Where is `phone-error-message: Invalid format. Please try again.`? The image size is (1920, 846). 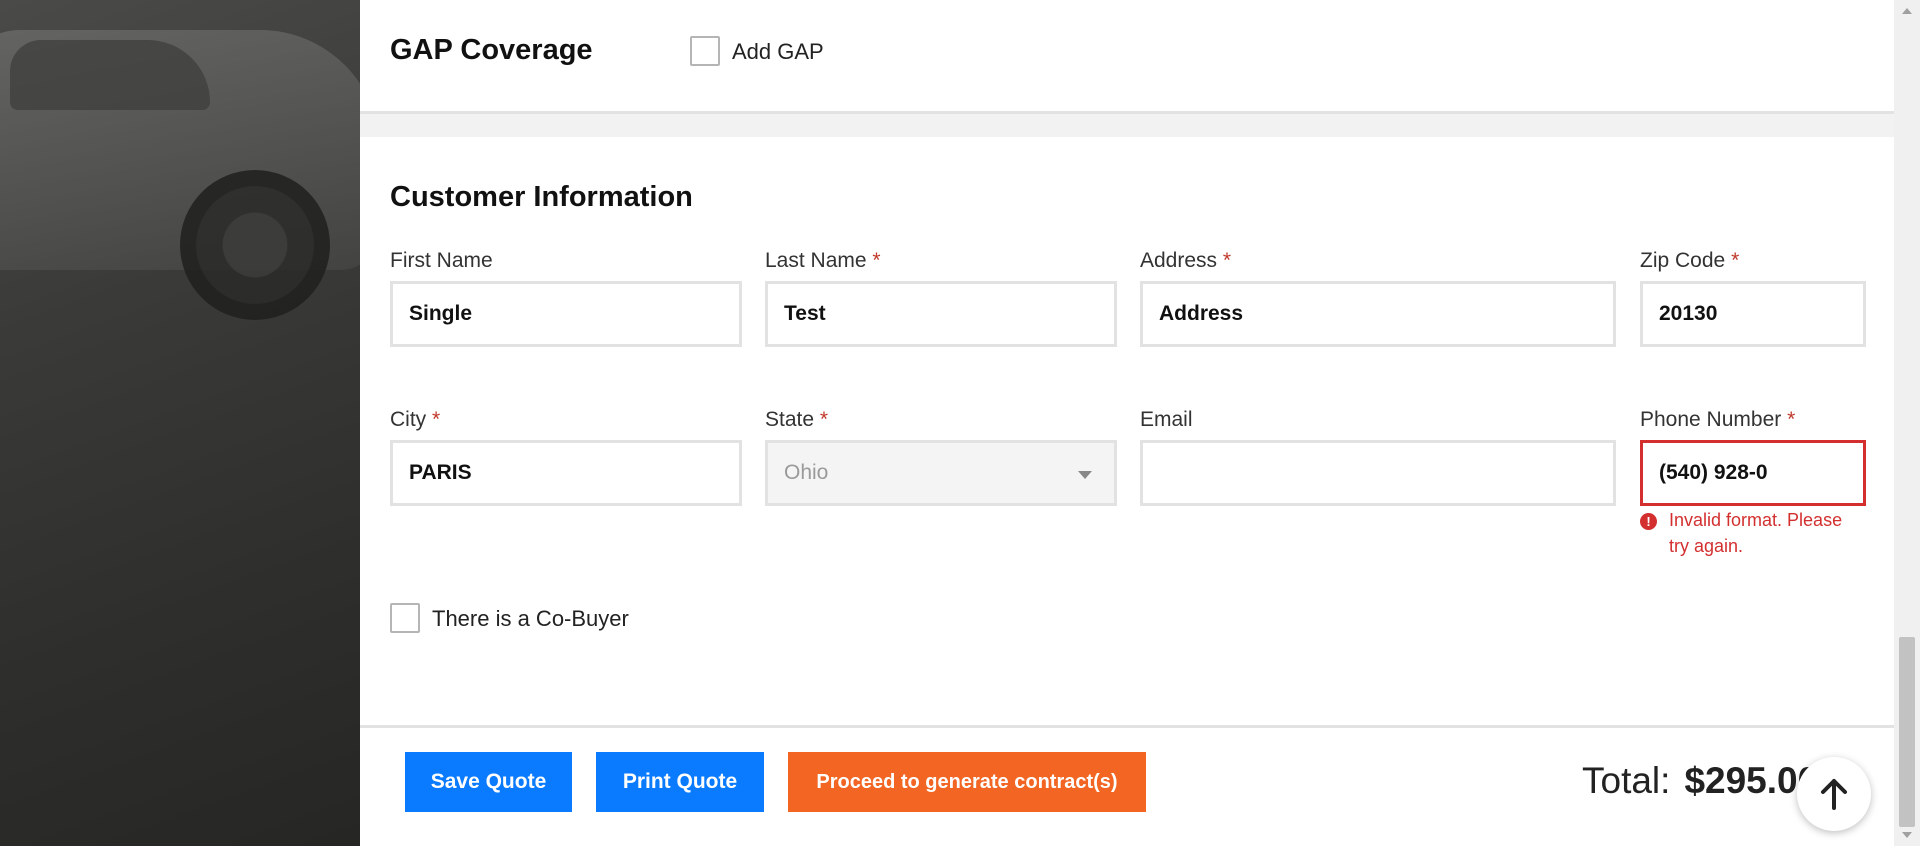
phone-error-message: Invalid format. Please try again. is located at coordinates (1756, 533).